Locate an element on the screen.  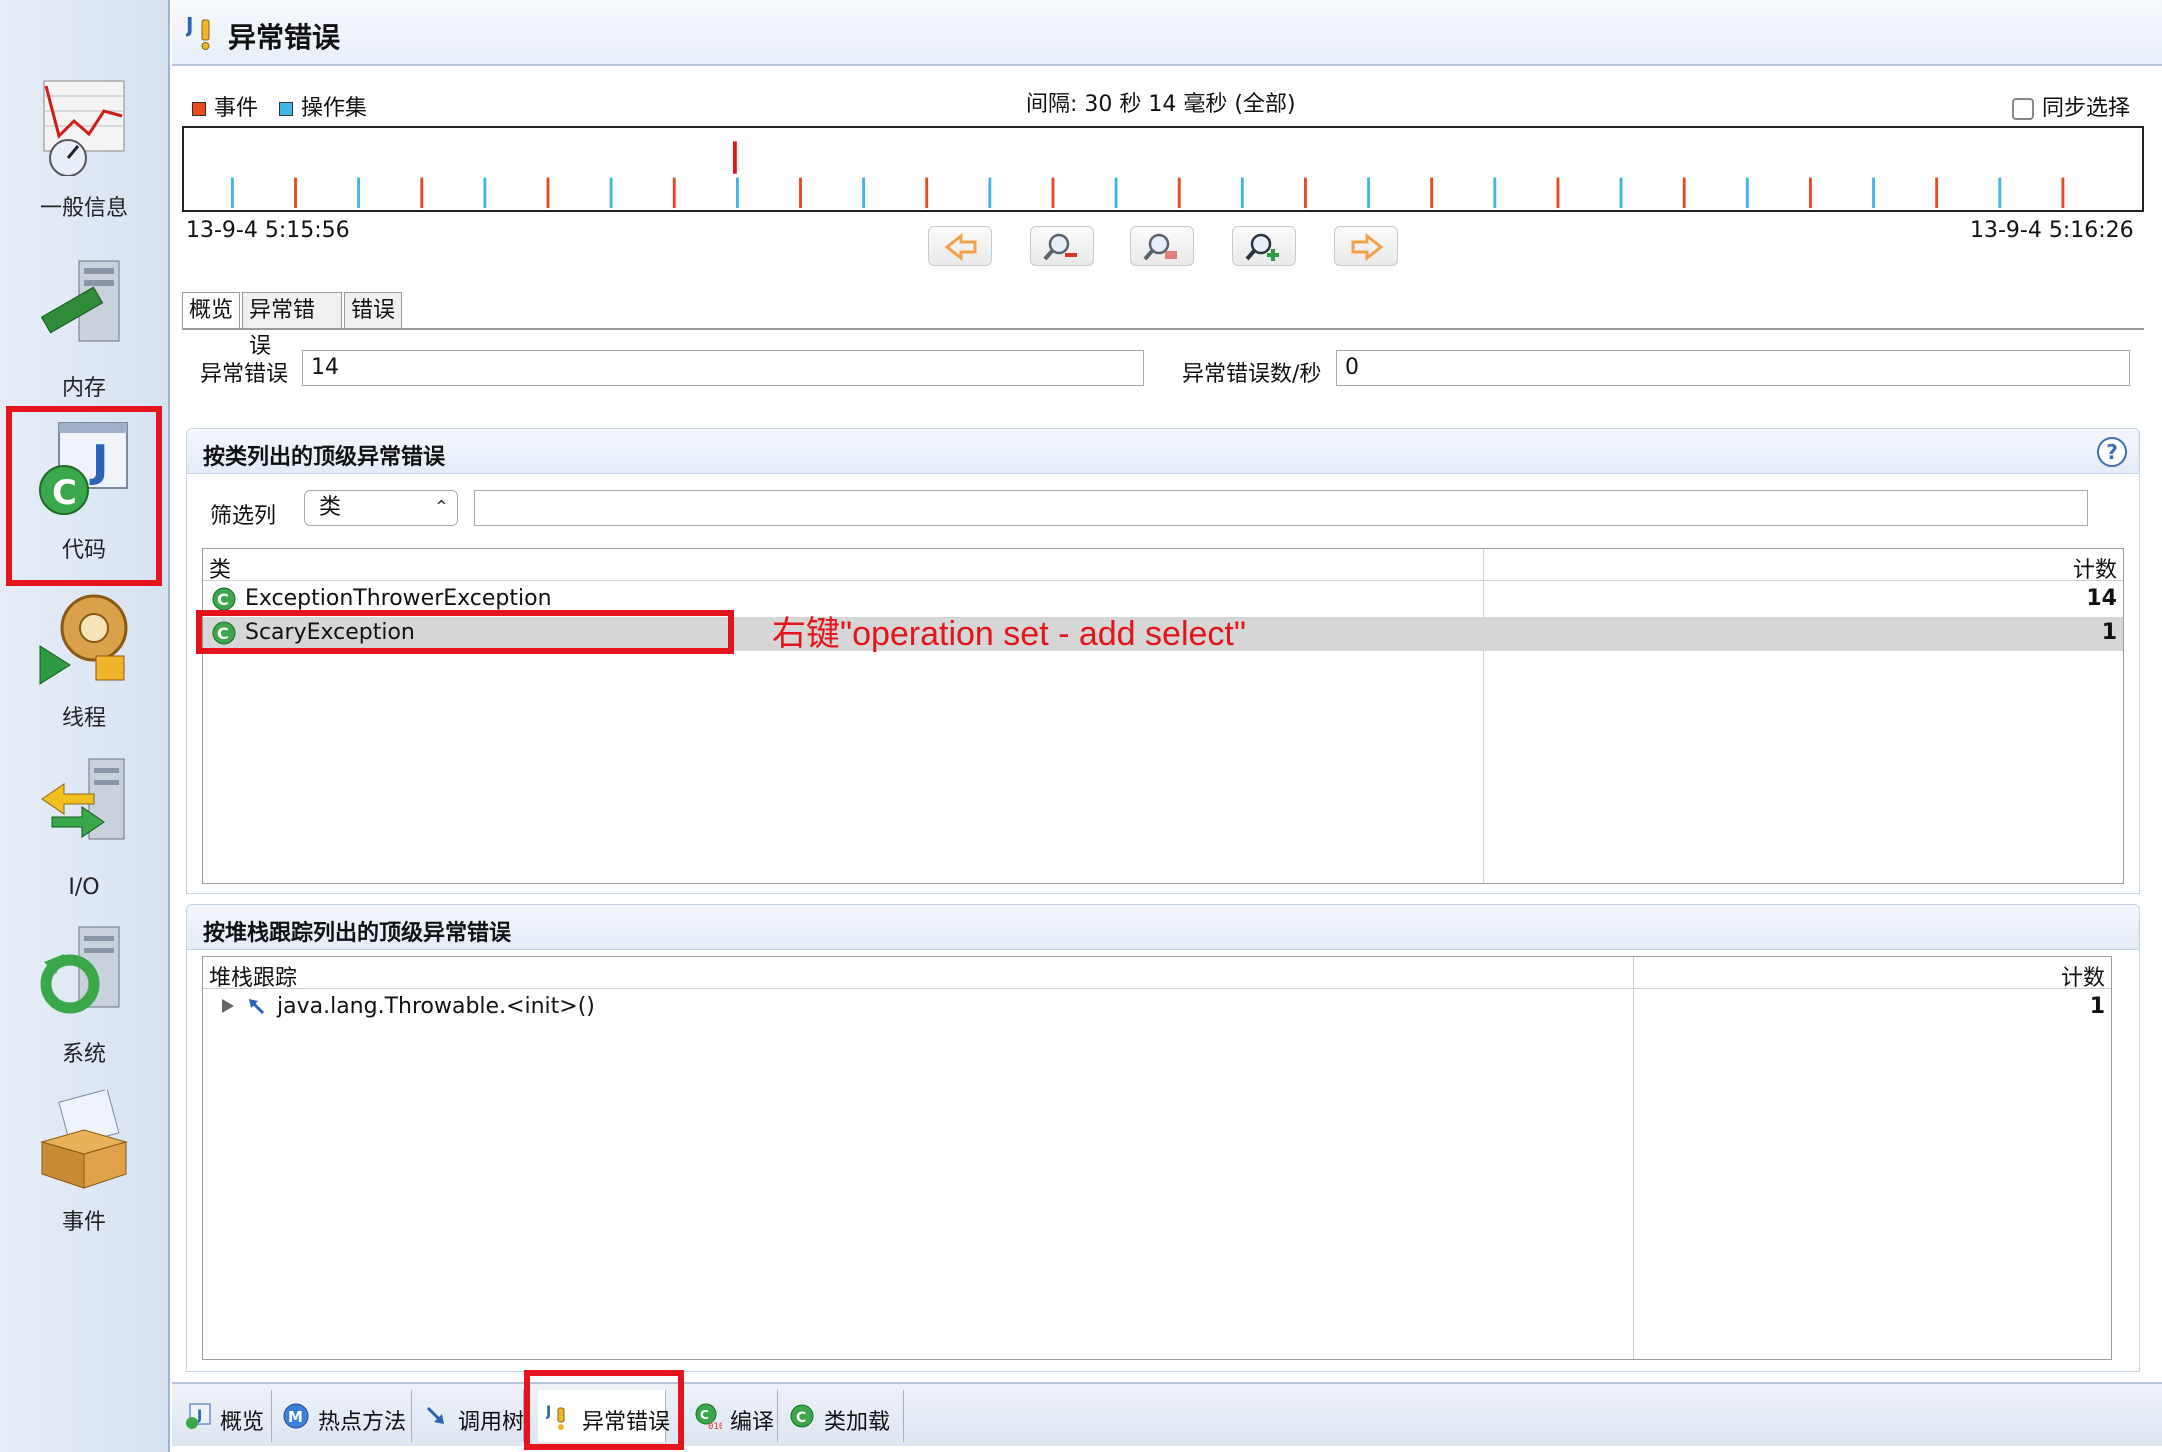
tab-errors: 错误 is located at coordinates (373, 311).